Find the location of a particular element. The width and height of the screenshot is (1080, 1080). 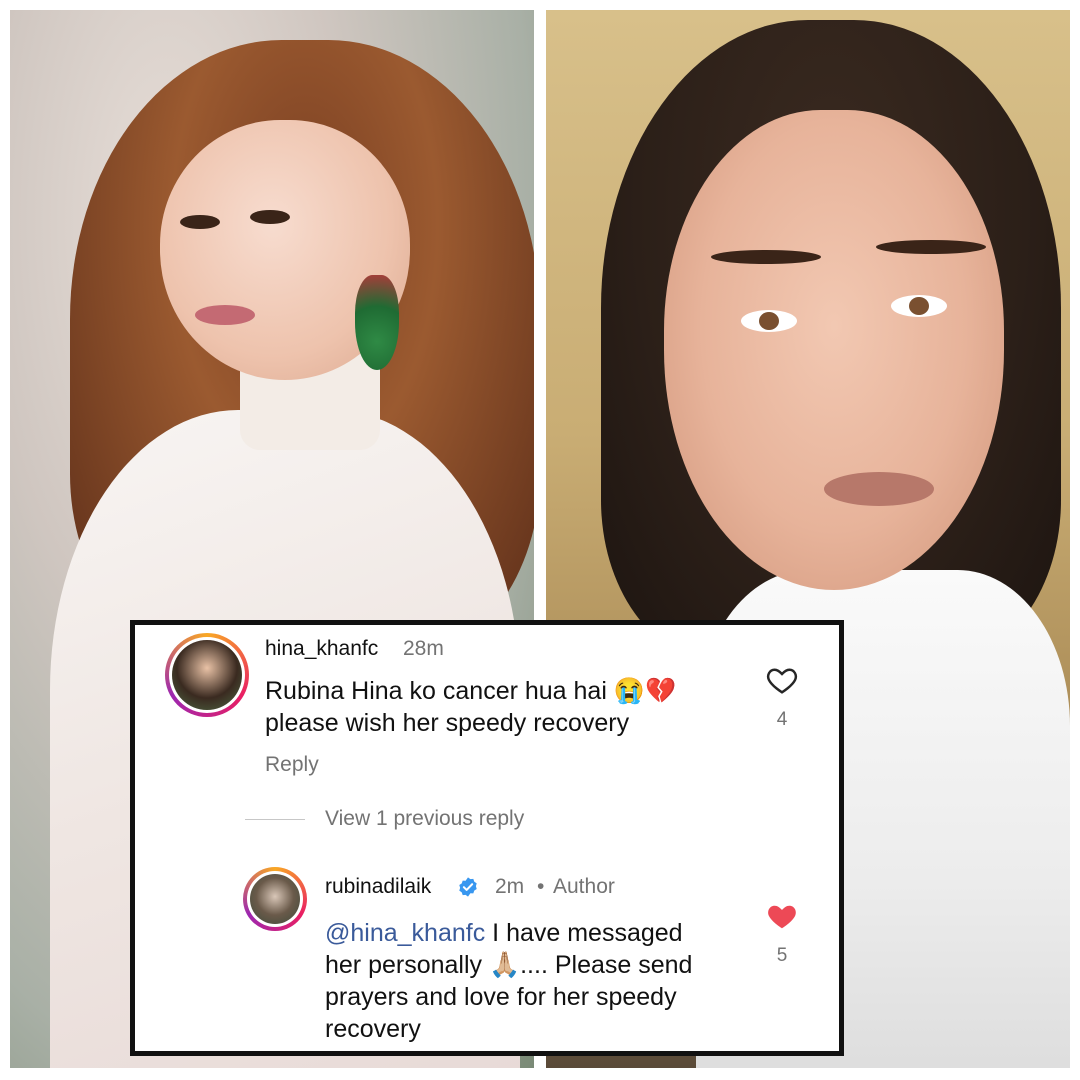

avatar-rubinadilaik is located at coordinates (275, 899).